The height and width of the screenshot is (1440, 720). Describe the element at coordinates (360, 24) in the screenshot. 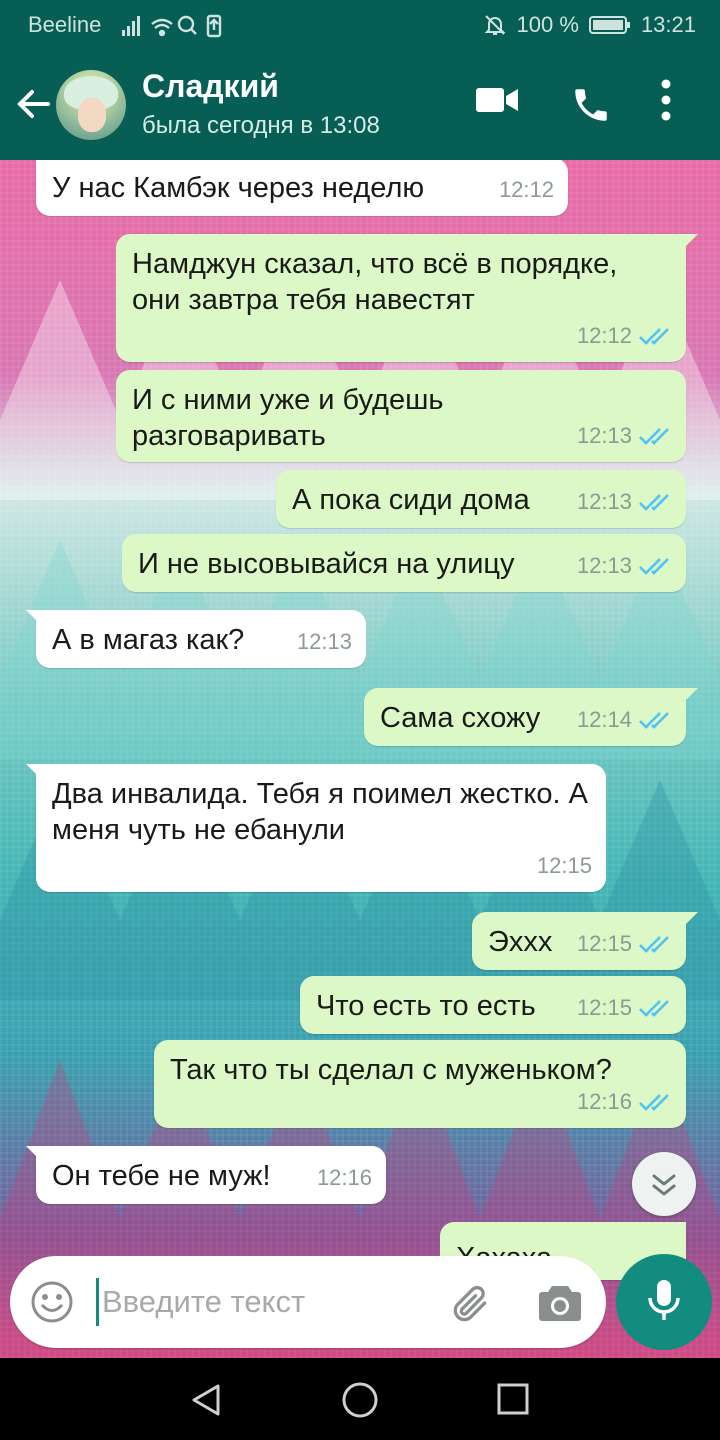

I see `status-bar: Beeline 100 % 13:21` at that location.